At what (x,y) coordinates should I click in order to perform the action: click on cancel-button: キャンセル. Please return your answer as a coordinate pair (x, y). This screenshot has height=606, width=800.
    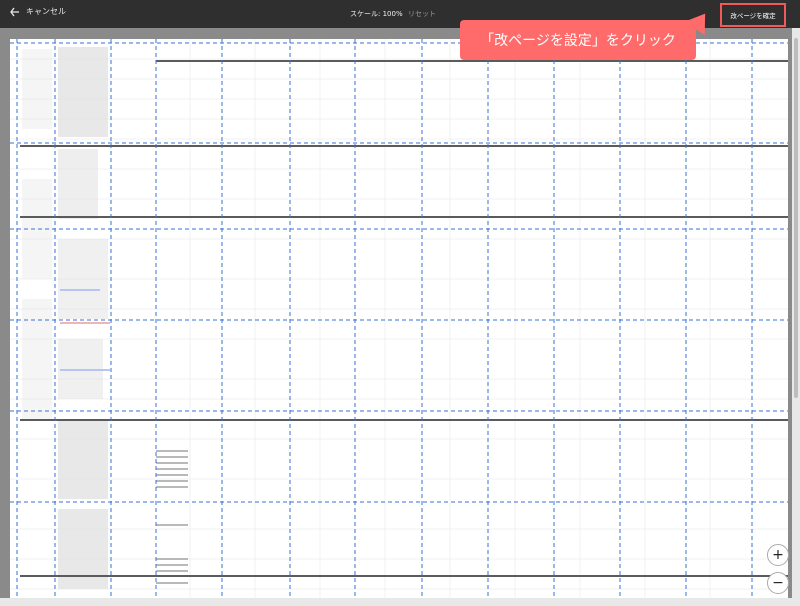
    Looking at the image, I should click on (38, 11).